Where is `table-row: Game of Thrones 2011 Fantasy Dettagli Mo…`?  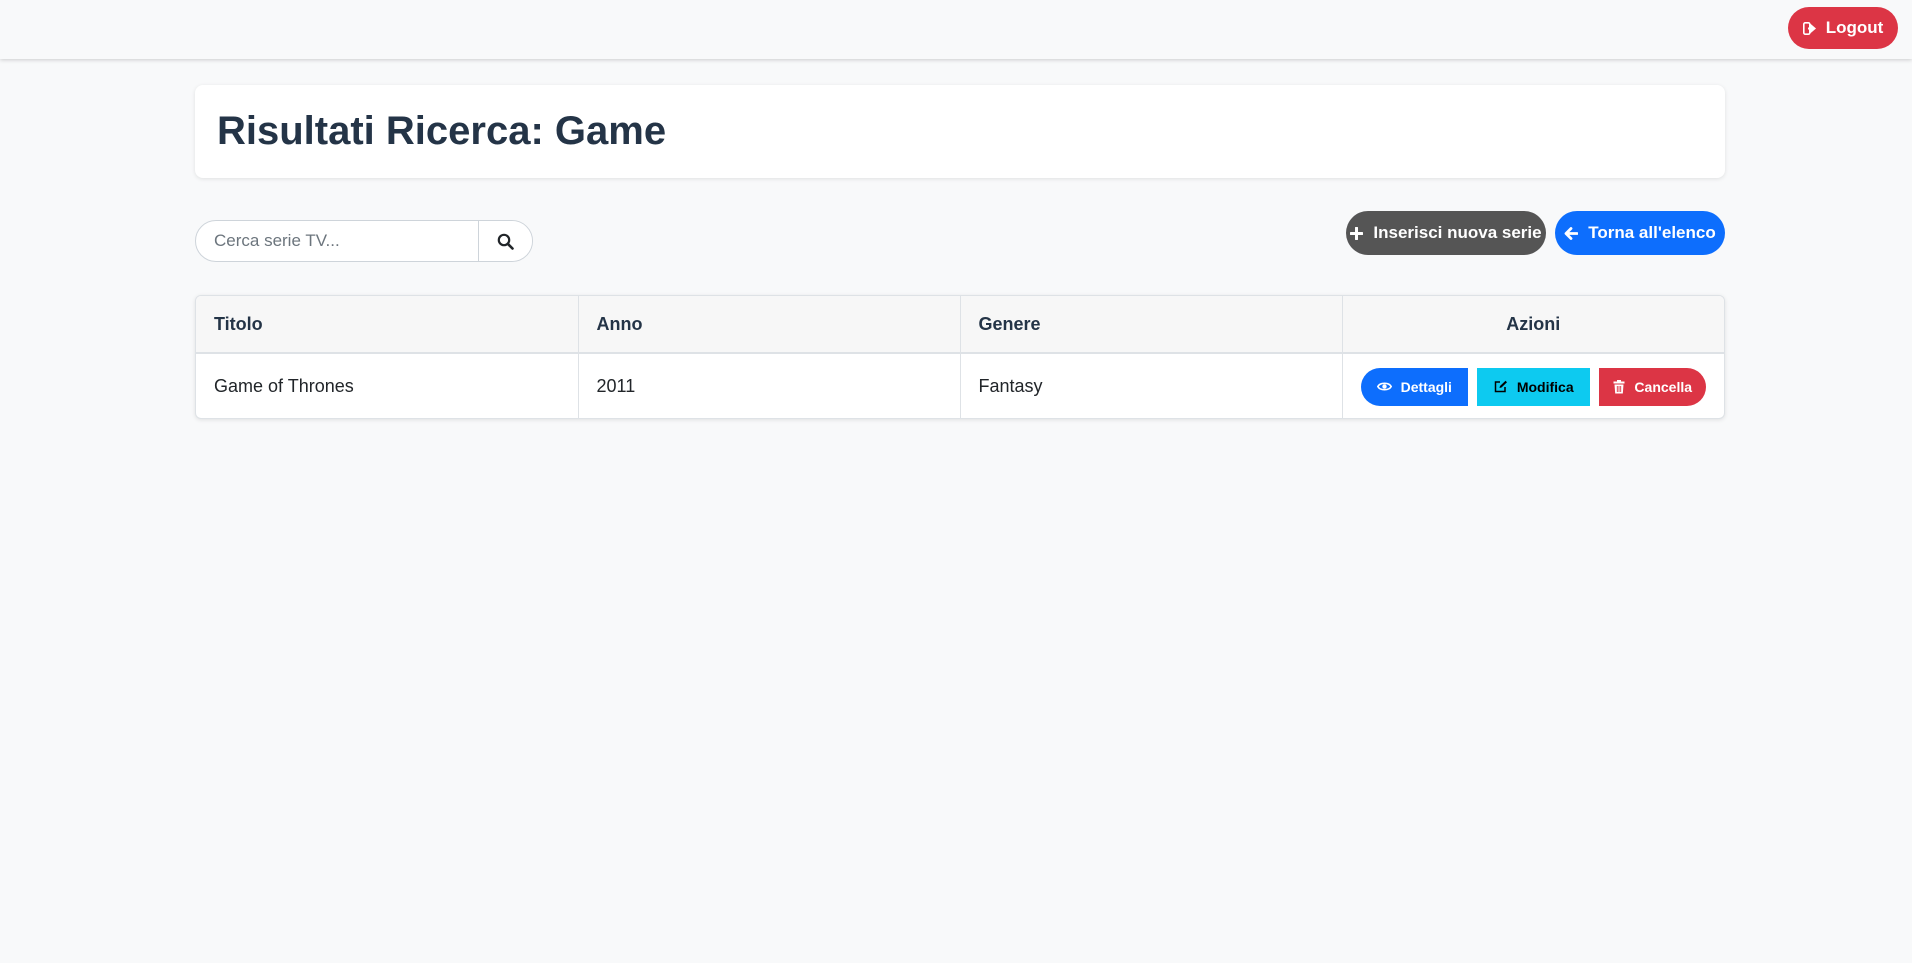
table-row: Game of Thrones 2011 Fantasy Dettagli Mo… is located at coordinates (960, 385).